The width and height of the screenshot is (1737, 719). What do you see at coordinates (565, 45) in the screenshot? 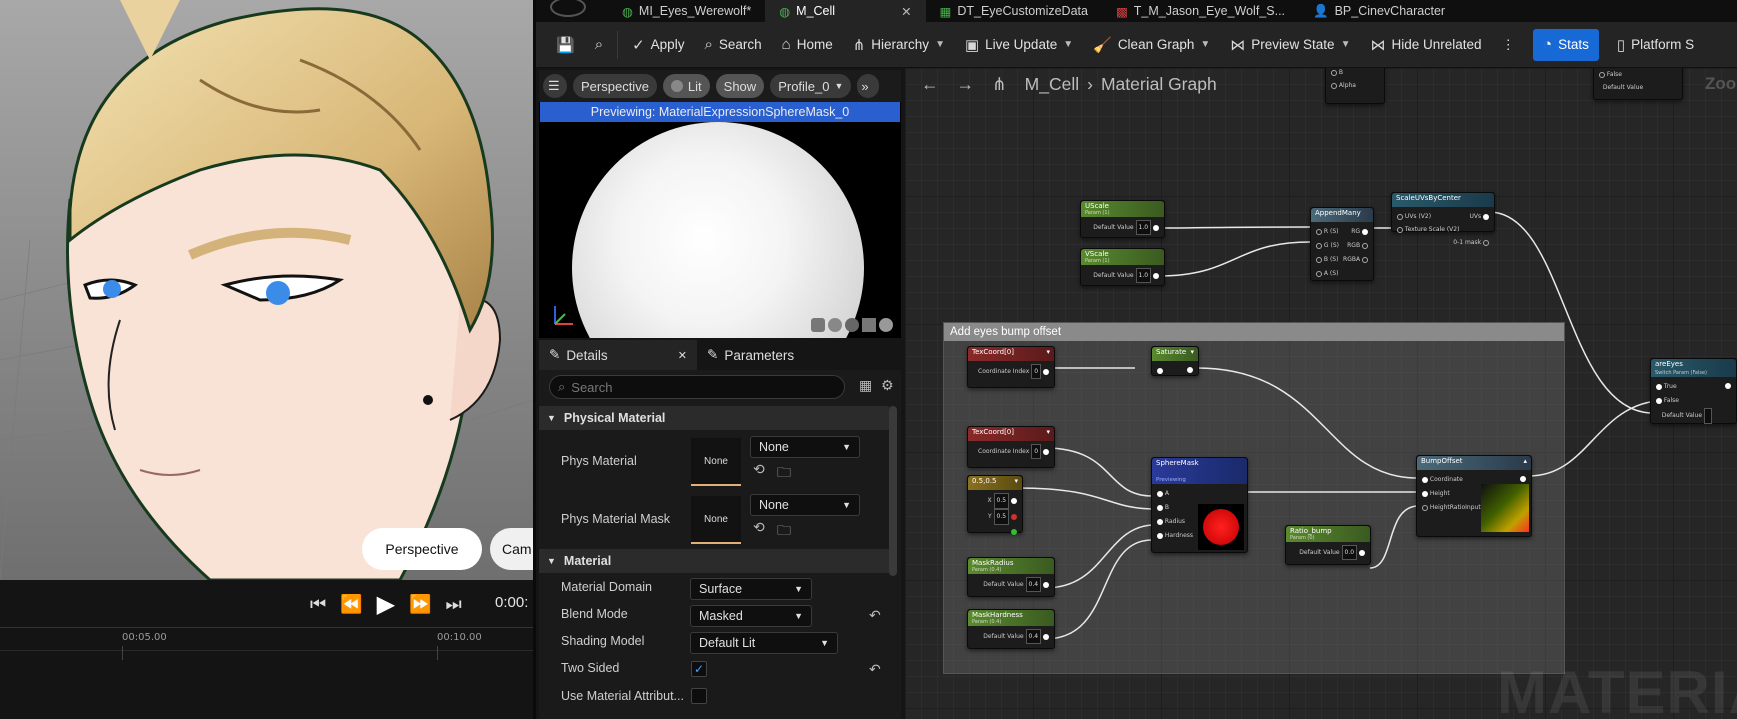
I see `save-button: 💾` at bounding box center [565, 45].